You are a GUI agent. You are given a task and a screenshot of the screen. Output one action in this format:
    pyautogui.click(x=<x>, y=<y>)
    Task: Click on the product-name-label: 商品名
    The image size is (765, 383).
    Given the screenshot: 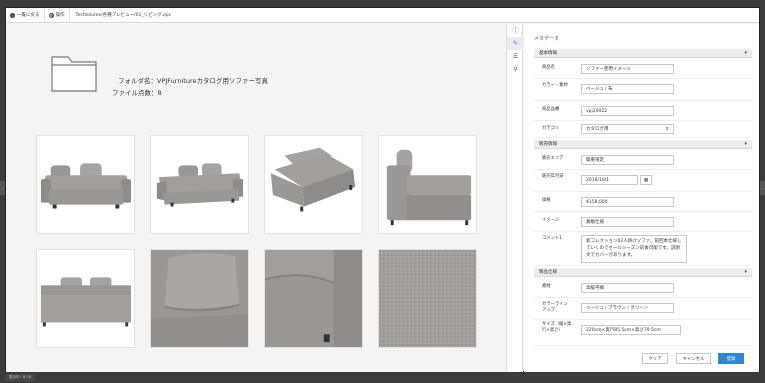 What is the action you would take?
    pyautogui.click(x=548, y=67)
    